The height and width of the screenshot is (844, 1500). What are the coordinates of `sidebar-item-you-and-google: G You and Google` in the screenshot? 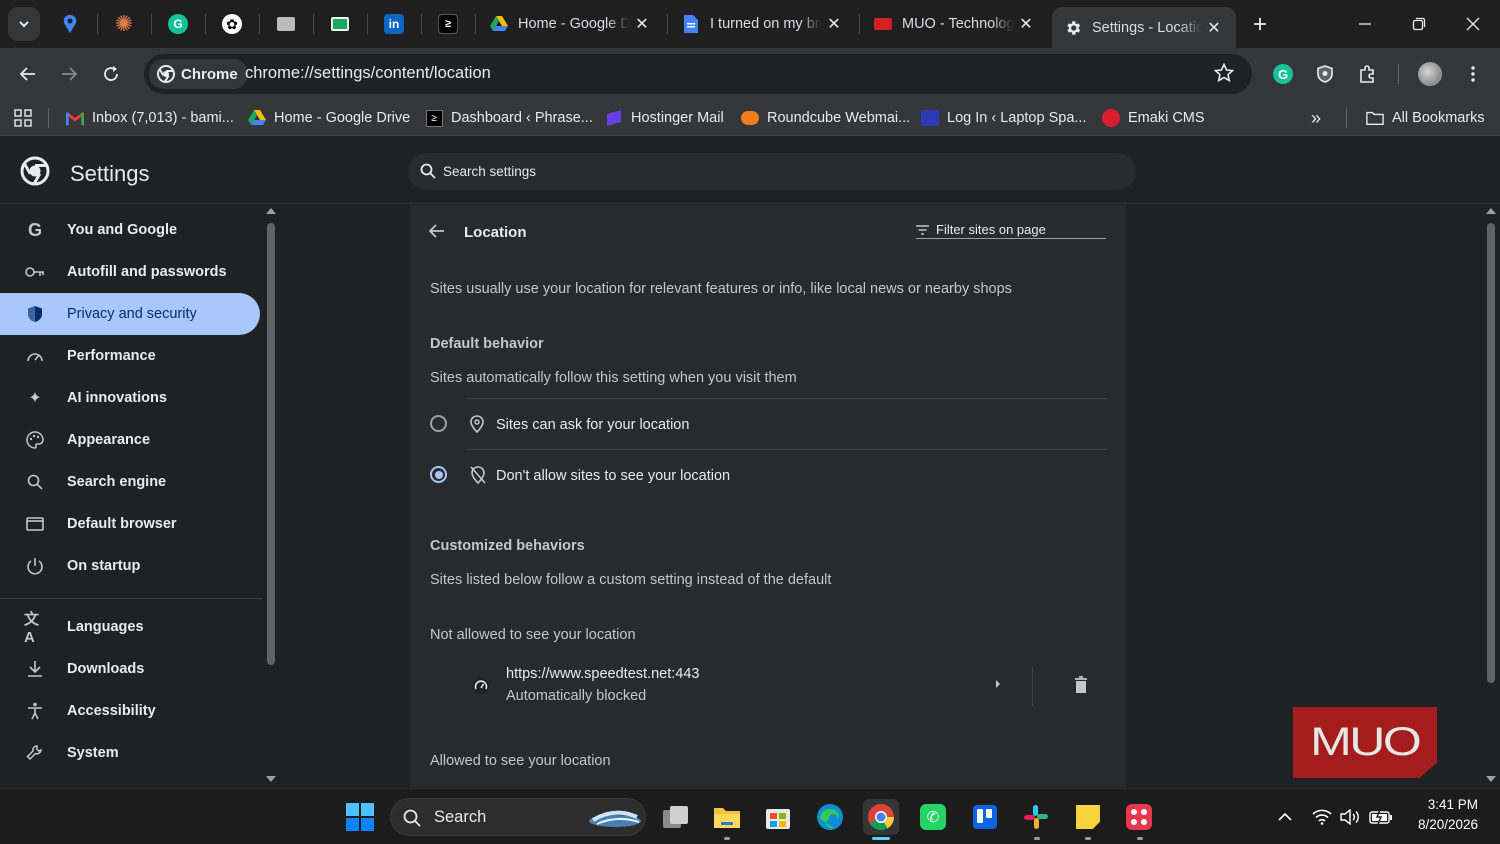 It's located at (130, 230).